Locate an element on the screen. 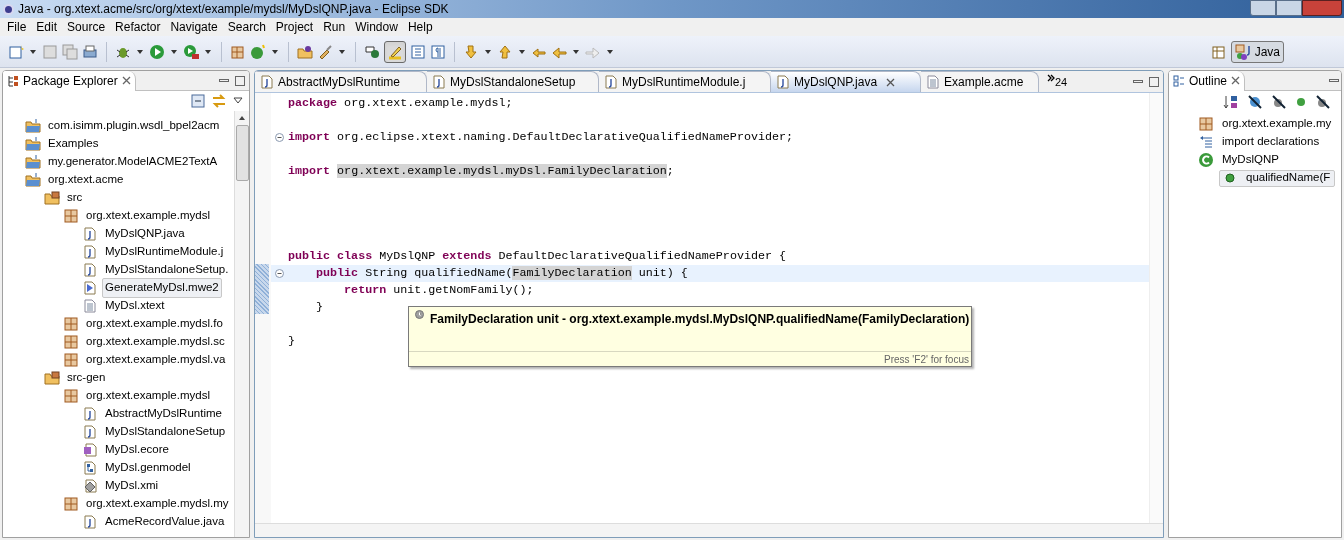 The width and height of the screenshot is (1344, 540). editor-tab: Example.acme is located at coordinates (980, 81).